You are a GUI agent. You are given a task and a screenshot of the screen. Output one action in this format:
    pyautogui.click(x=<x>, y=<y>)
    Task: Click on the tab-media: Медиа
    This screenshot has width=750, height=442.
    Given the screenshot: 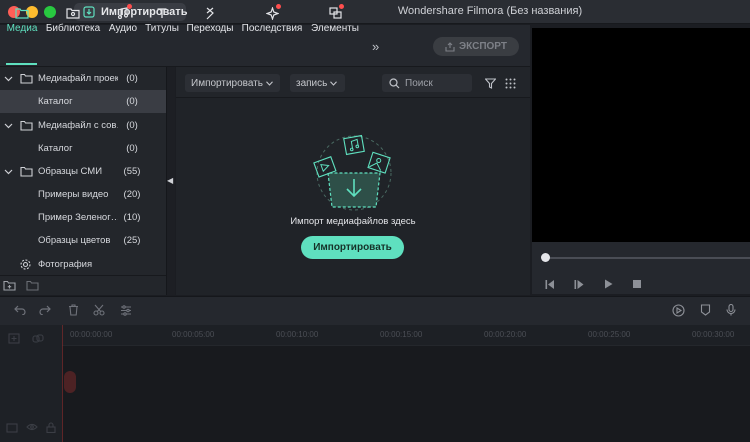 What is the action you would take?
    pyautogui.click(x=22, y=21)
    